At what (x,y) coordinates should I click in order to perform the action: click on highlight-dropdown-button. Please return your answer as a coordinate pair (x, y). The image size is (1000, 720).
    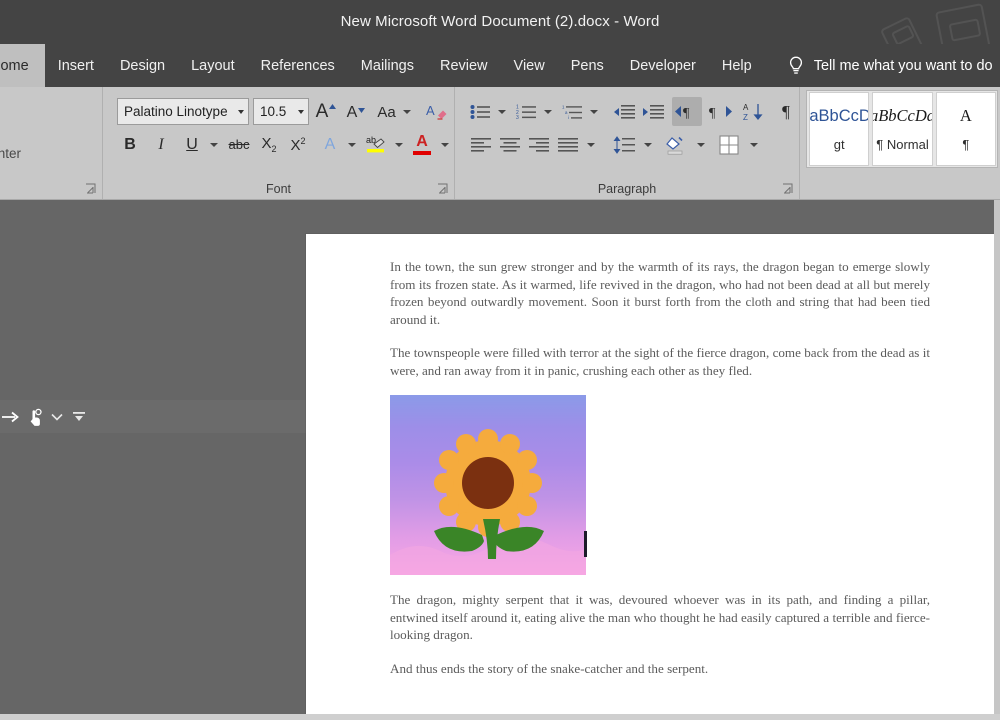
    Looking at the image, I should click on (399, 145).